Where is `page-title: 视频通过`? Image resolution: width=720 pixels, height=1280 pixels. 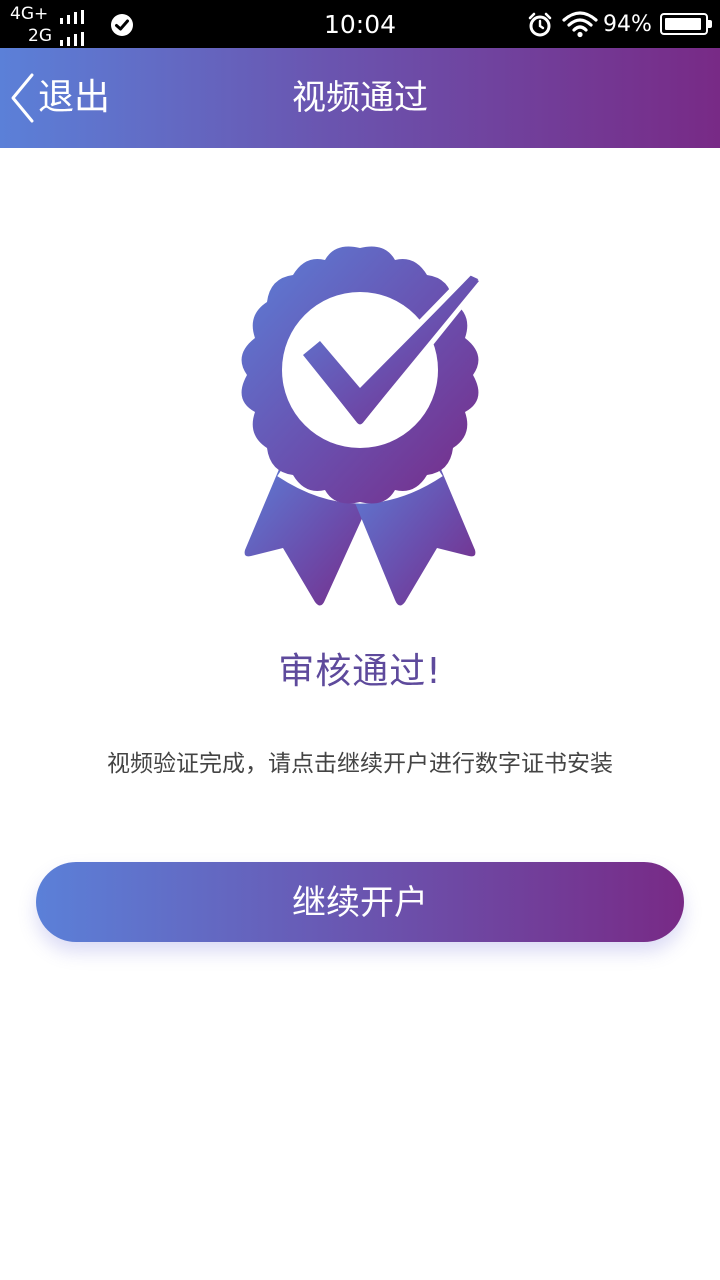 page-title: 视频通过 is located at coordinates (360, 98).